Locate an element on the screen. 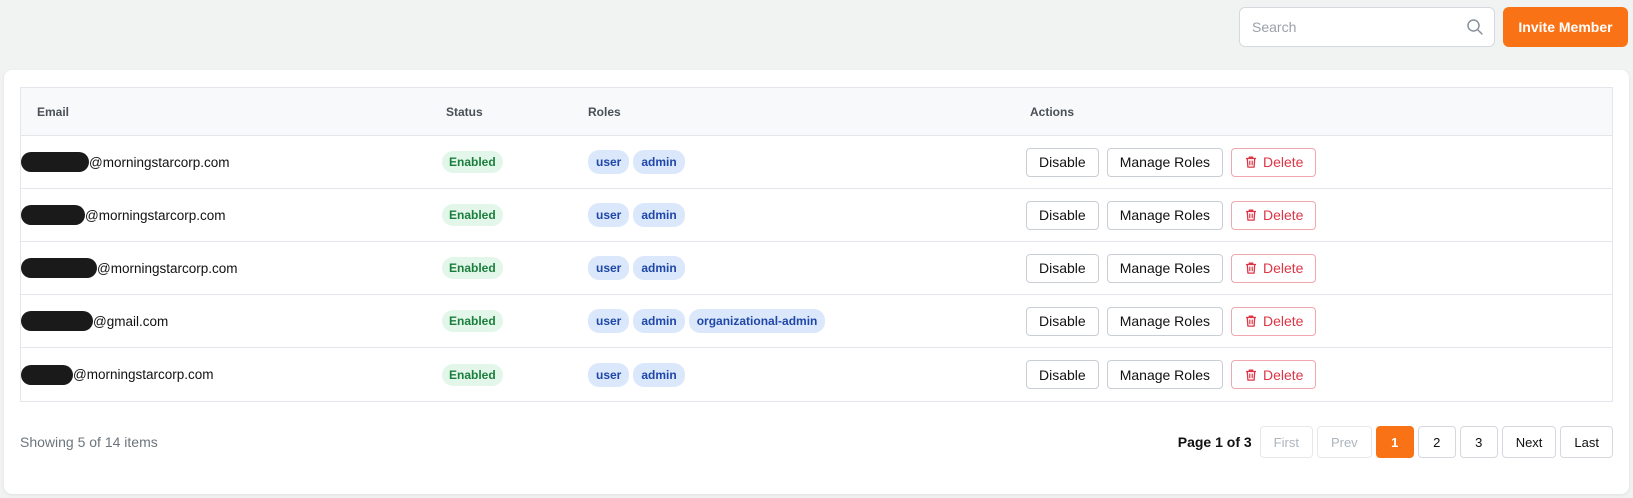 The height and width of the screenshot is (498, 1633). toolbar: Invite Member is located at coordinates (1433, 27).